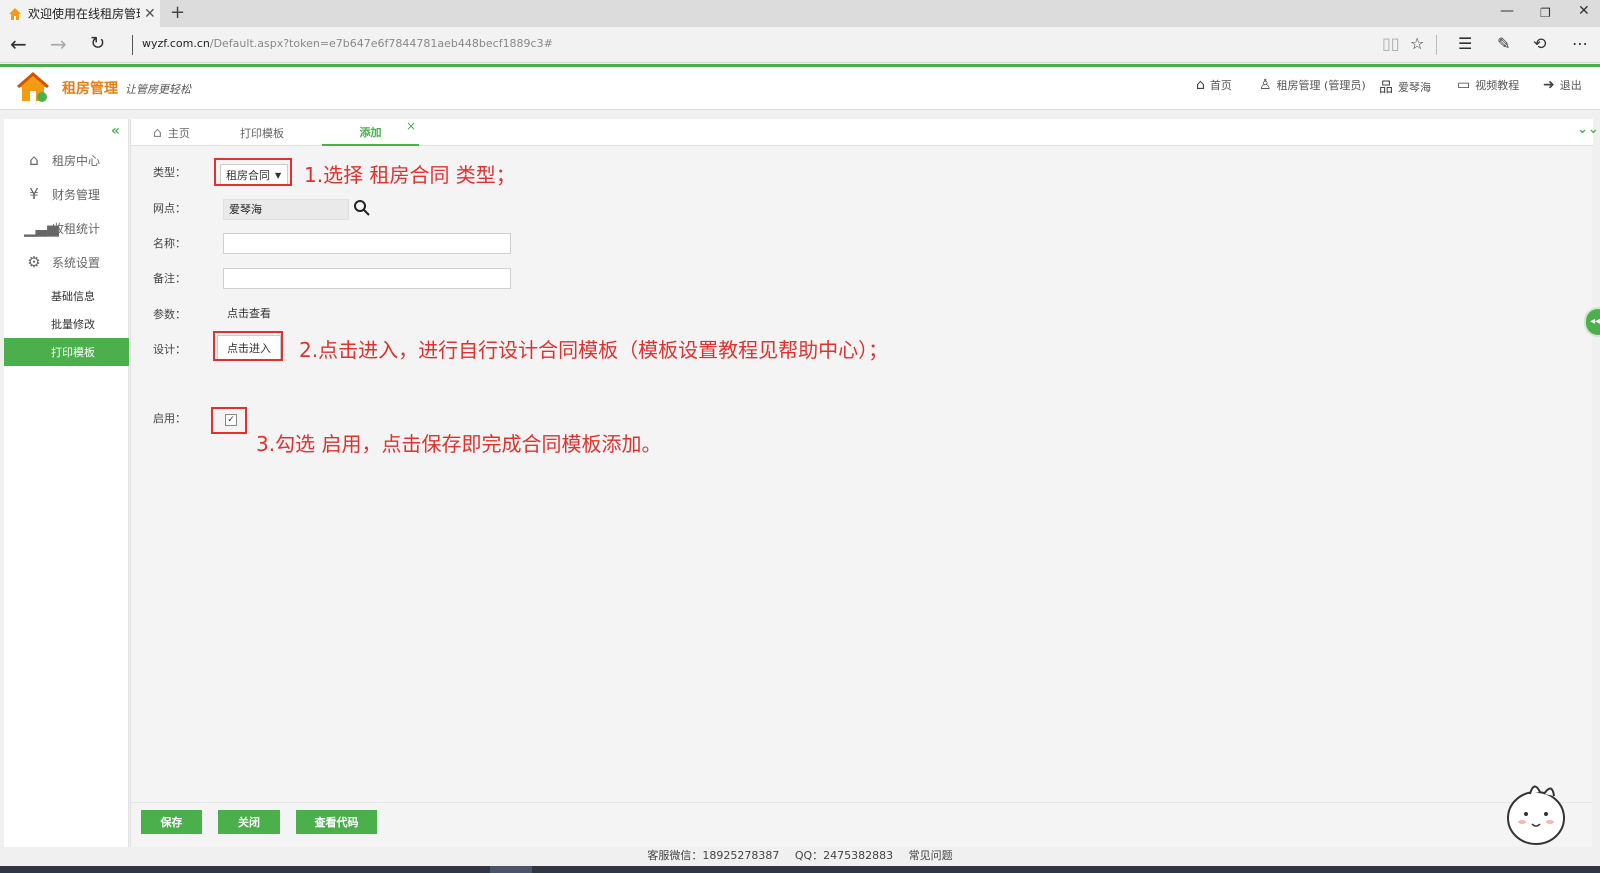  Describe the element at coordinates (176, 43) in the screenshot. I see `url-host: wyzf.com.cn` at that location.